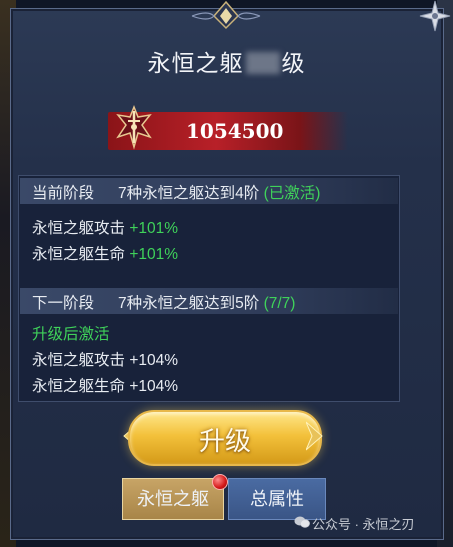  What do you see at coordinates (134, 127) in the screenshot?
I see `sword-emblem-icon` at bounding box center [134, 127].